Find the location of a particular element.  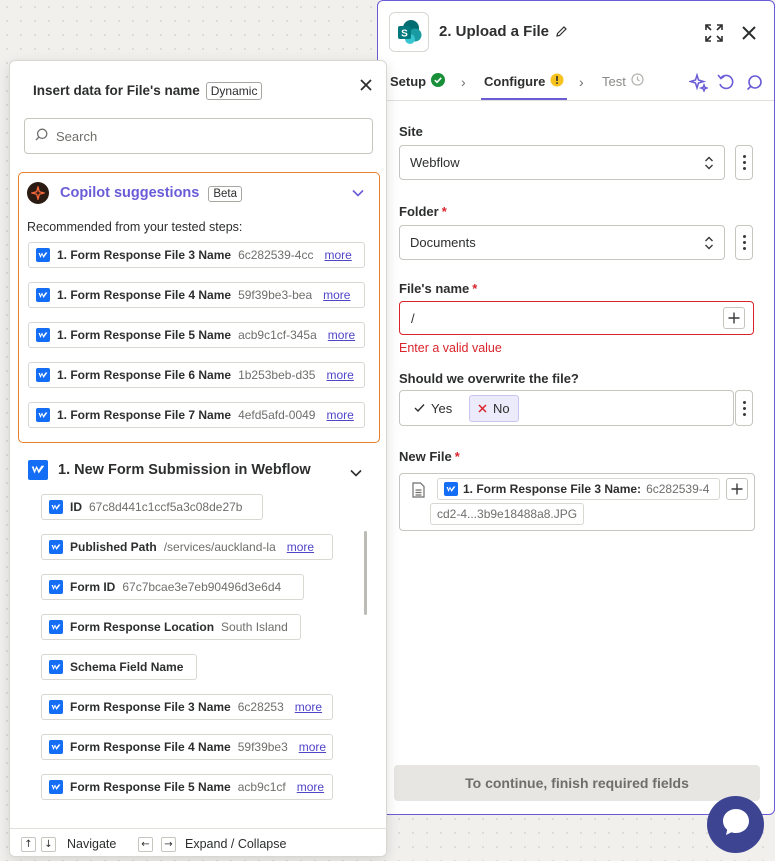

x-icon is located at coordinates (482, 408).